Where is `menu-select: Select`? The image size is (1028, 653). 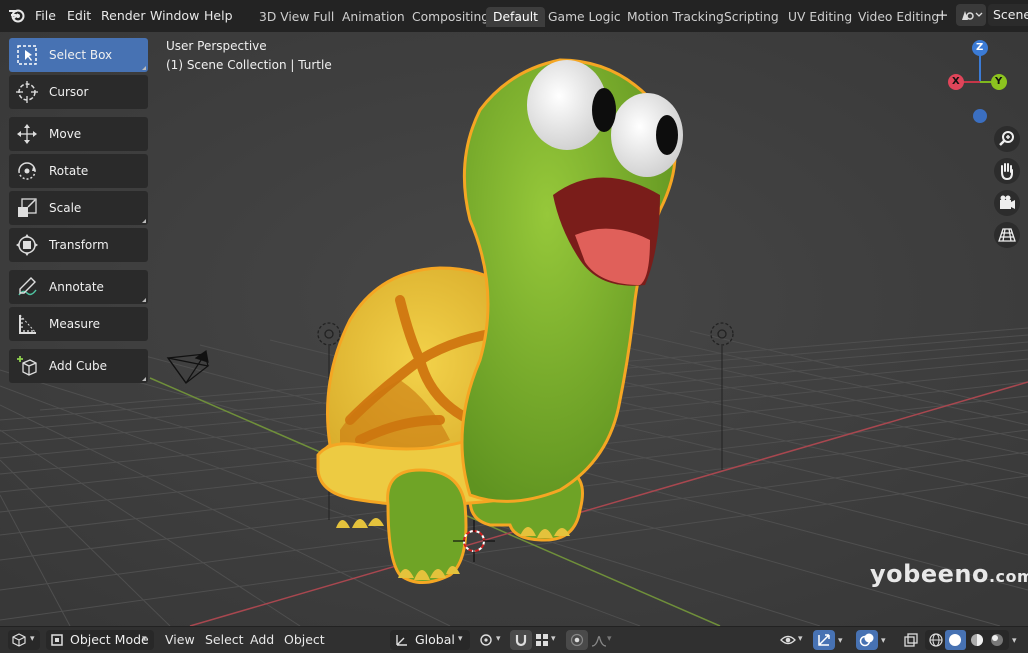
menu-select: Select is located at coordinates (224, 639).